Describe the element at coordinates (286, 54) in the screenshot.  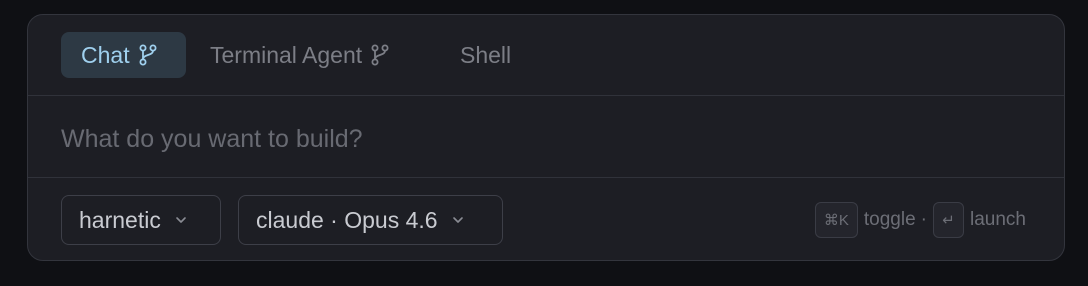
I see `tab-terminal-agent-label: Terminal Agent` at that location.